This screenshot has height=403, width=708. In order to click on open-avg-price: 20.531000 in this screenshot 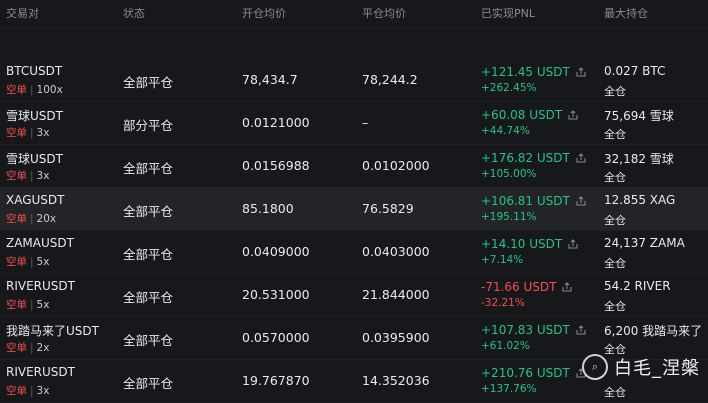, I will do `click(276, 294)`.